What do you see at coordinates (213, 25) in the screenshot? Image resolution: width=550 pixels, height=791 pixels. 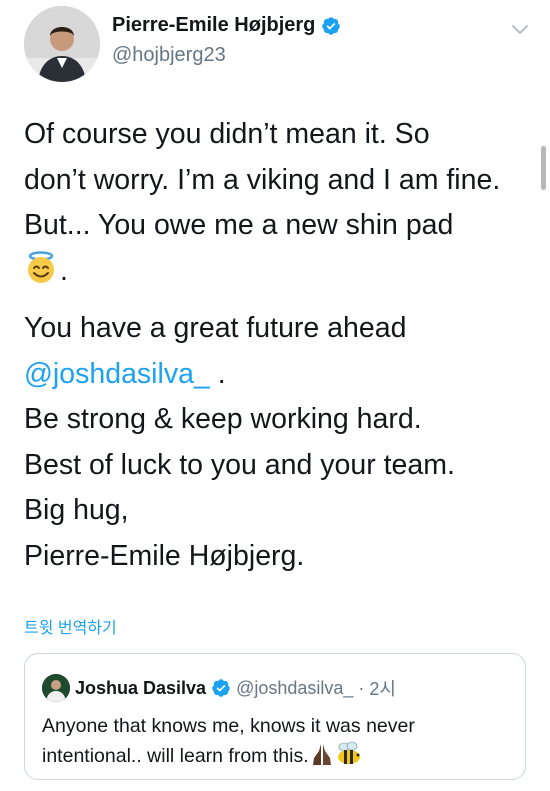 I see `author-display-name: Pierre-Emile Højbjerg` at bounding box center [213, 25].